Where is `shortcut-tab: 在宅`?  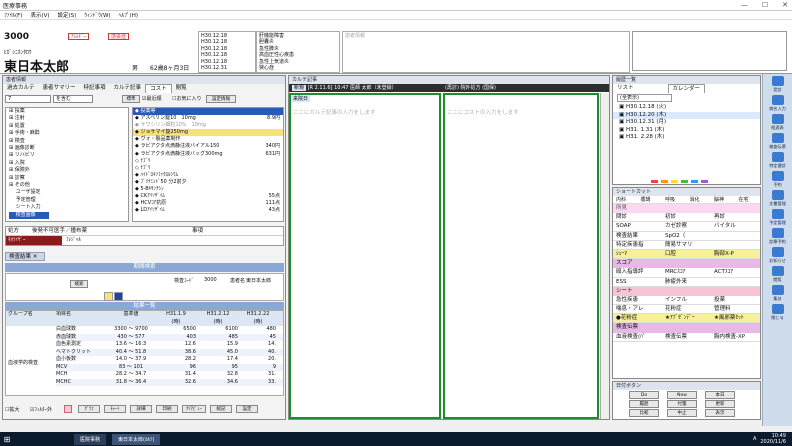
shortcut-tab: 在宅 is located at coordinates (748, 199).